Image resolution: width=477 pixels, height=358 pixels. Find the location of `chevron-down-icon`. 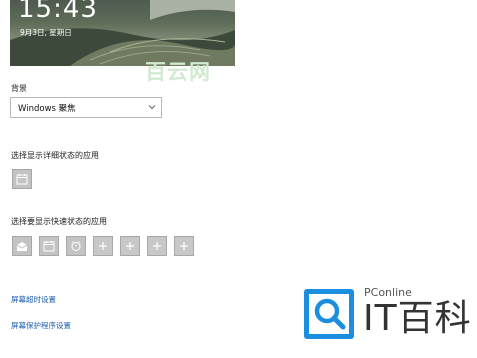

chevron-down-icon is located at coordinates (152, 107).